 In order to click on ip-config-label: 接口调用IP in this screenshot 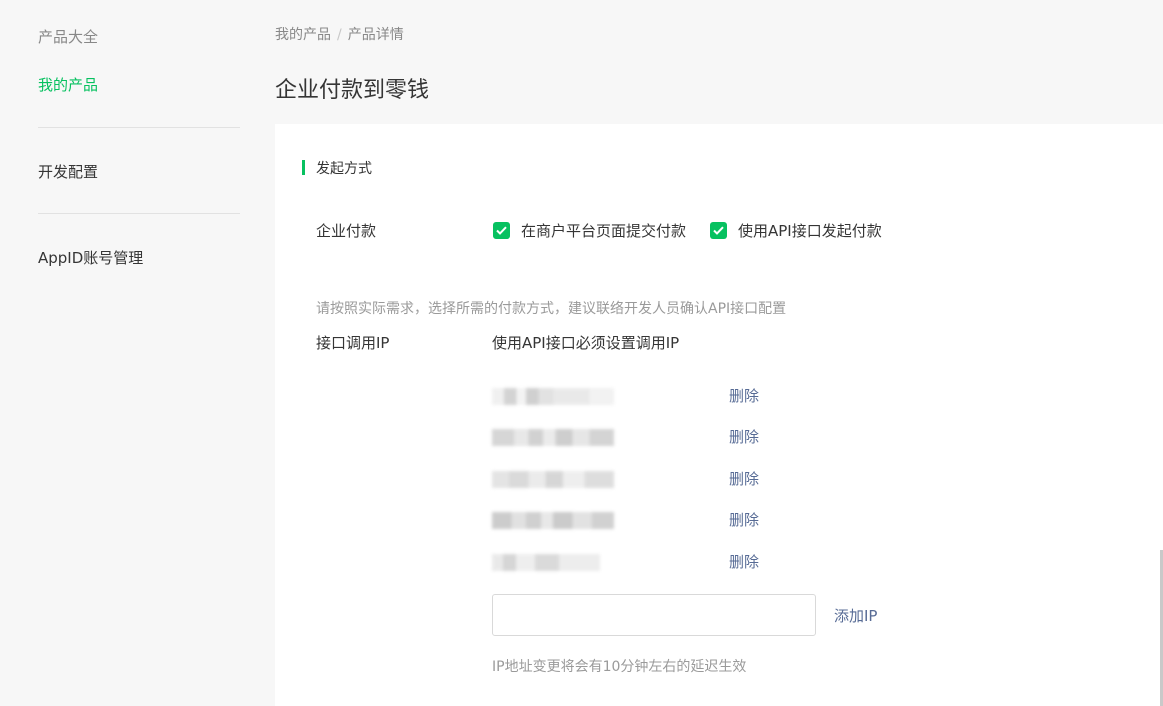, I will do `click(353, 343)`.